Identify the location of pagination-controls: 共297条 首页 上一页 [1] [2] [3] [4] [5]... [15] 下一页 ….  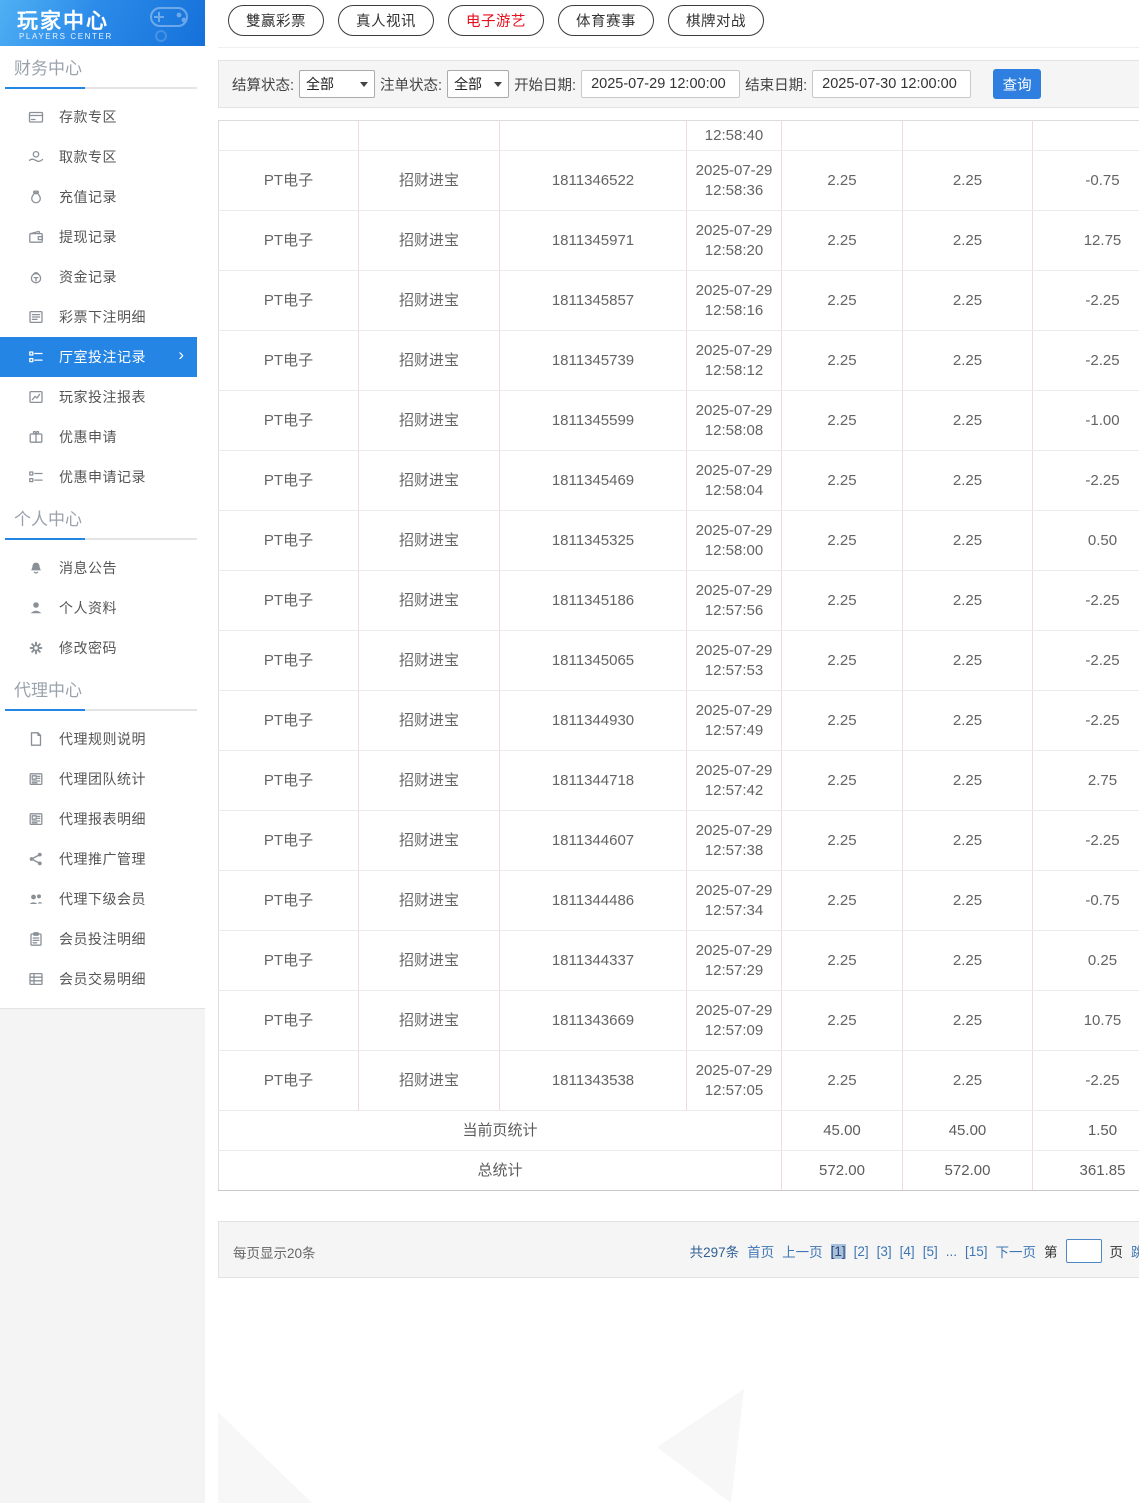
(914, 1251).